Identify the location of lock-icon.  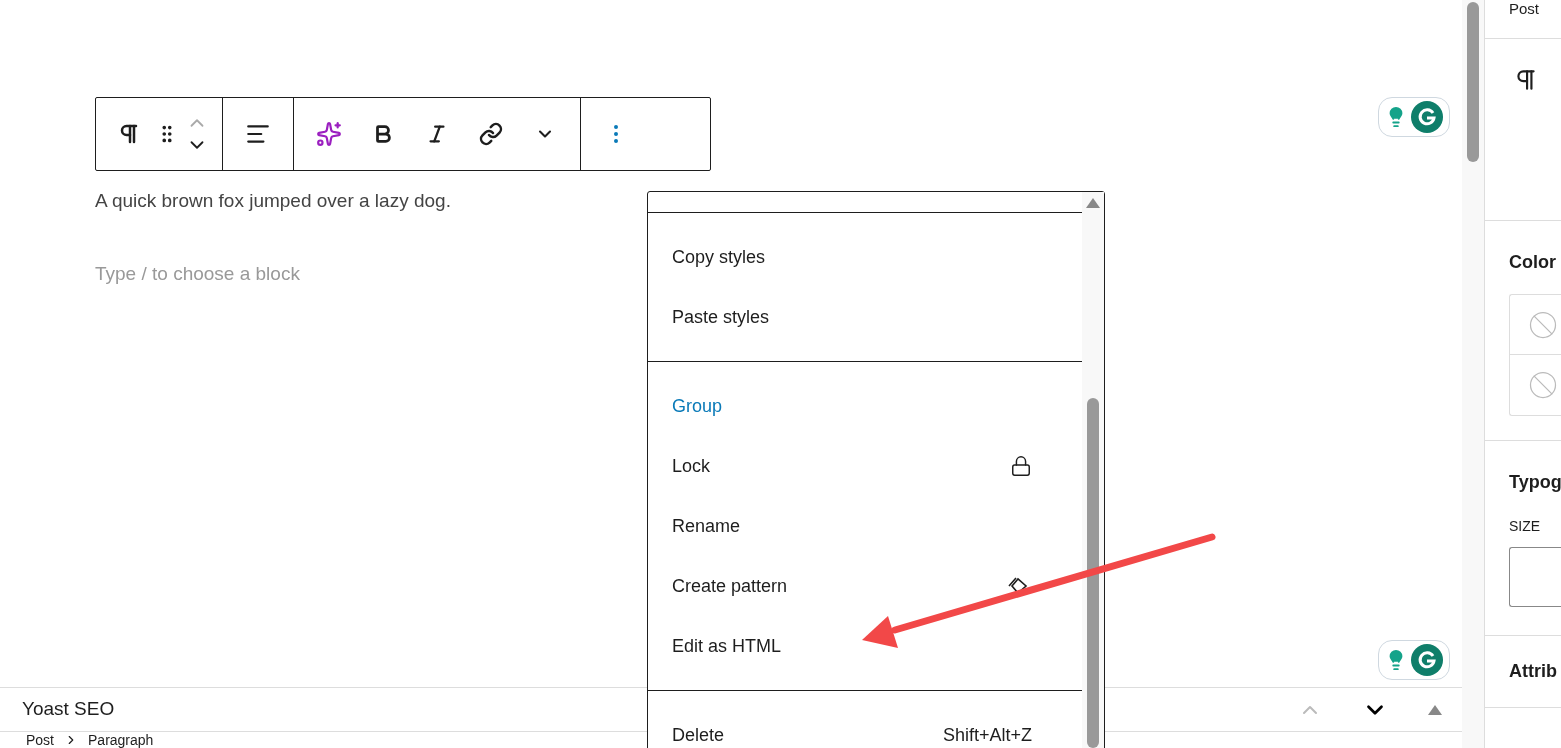
(1021, 466).